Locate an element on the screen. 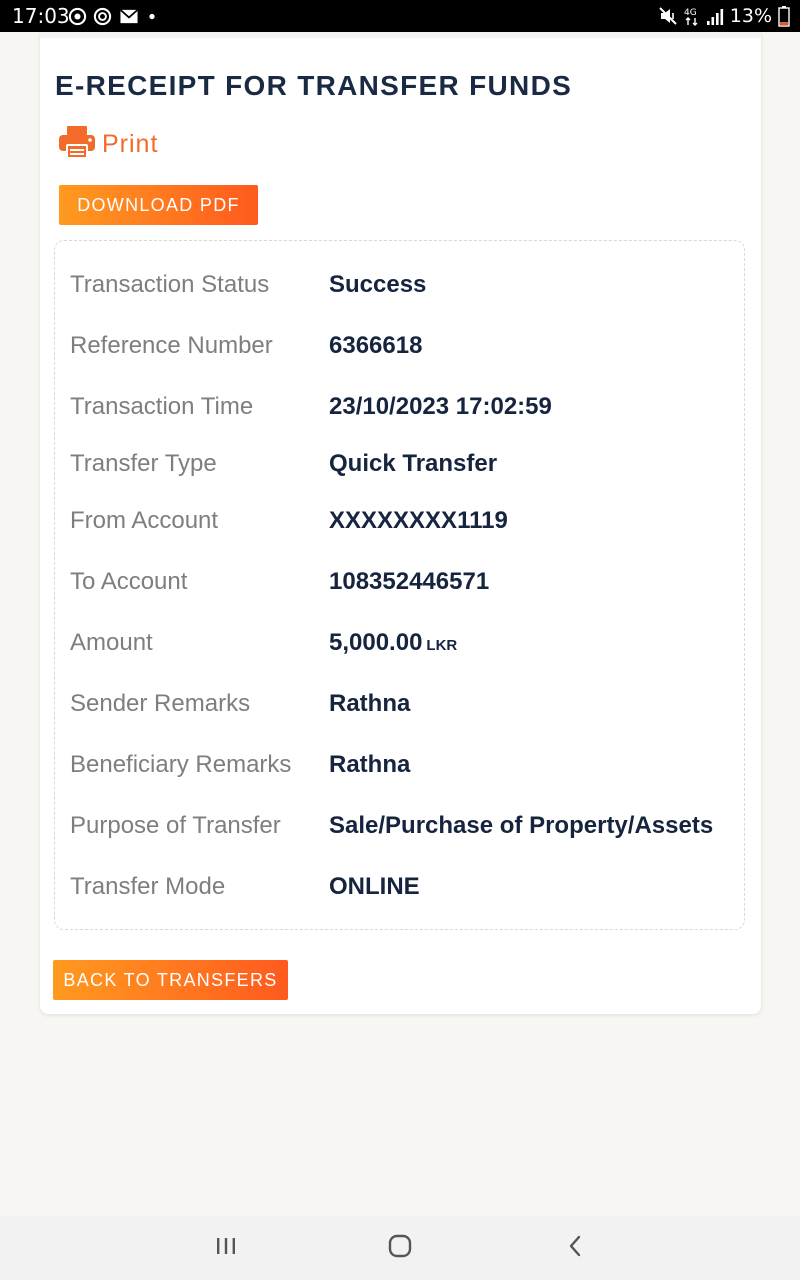  detail-row-from-account: From Account XXXXXXXX1119 is located at coordinates (400, 521).